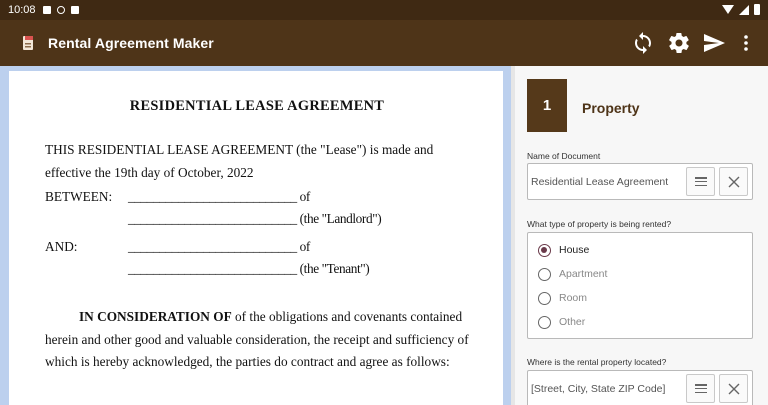  Describe the element at coordinates (599, 224) in the screenshot. I see `property-type-label: What type of property is being rented?` at that location.